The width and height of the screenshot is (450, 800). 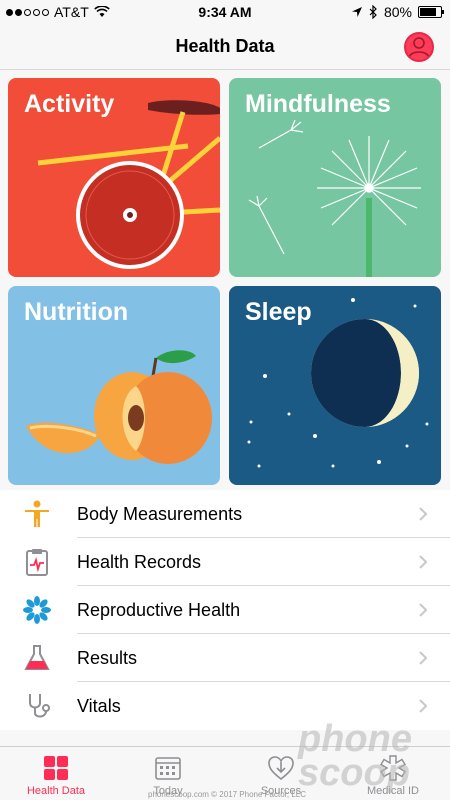 I want to click on tab-label: Today, so click(x=168, y=791).